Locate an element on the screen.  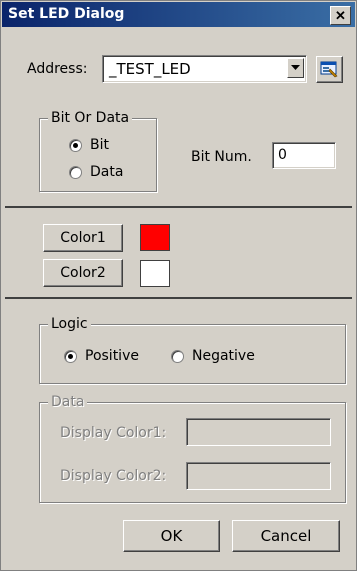
display-color2-field is located at coordinates (258, 476).